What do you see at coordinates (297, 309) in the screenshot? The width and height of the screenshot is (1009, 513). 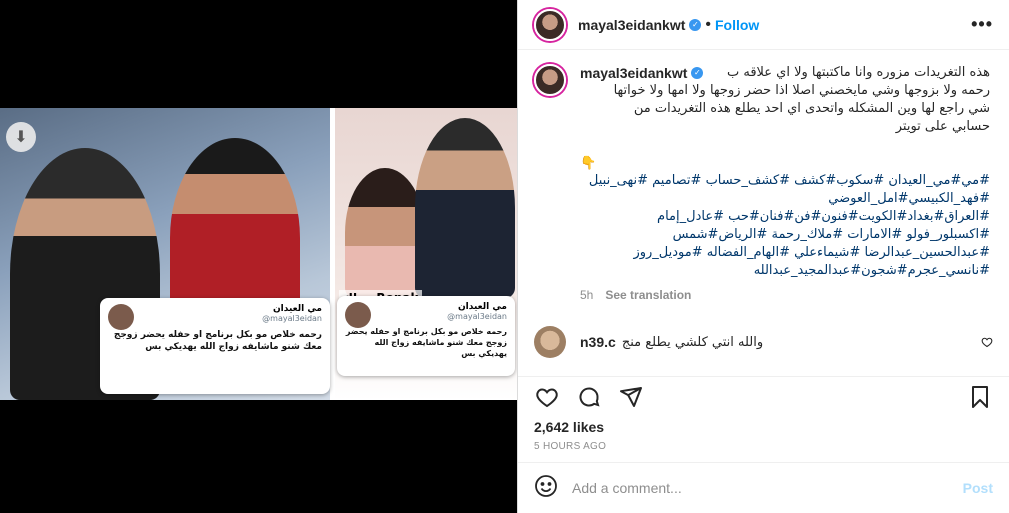 I see `tweet-name: مي العيدان` at bounding box center [297, 309].